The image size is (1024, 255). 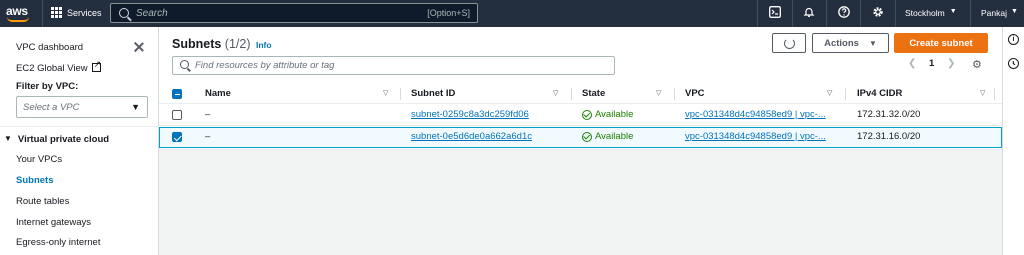 What do you see at coordinates (39, 159) in the screenshot?
I see `sidebar-item-your-vpcs: Your VPCs` at bounding box center [39, 159].